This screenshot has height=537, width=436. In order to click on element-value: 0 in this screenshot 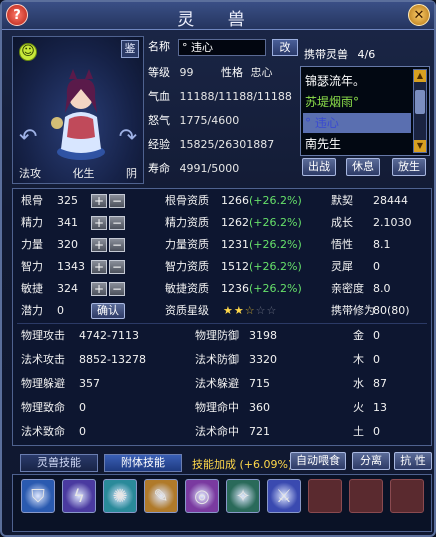, I will do `click(376, 335)`.